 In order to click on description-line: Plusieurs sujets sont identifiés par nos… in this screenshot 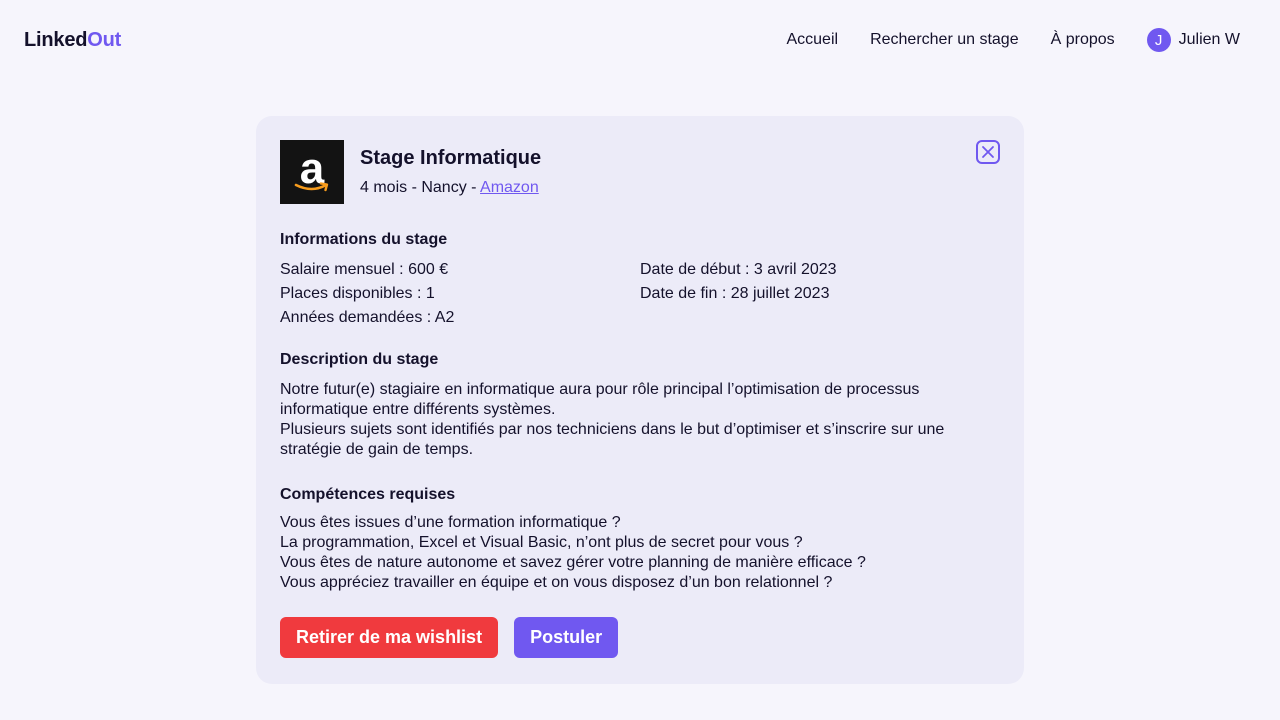, I will do `click(612, 439)`.